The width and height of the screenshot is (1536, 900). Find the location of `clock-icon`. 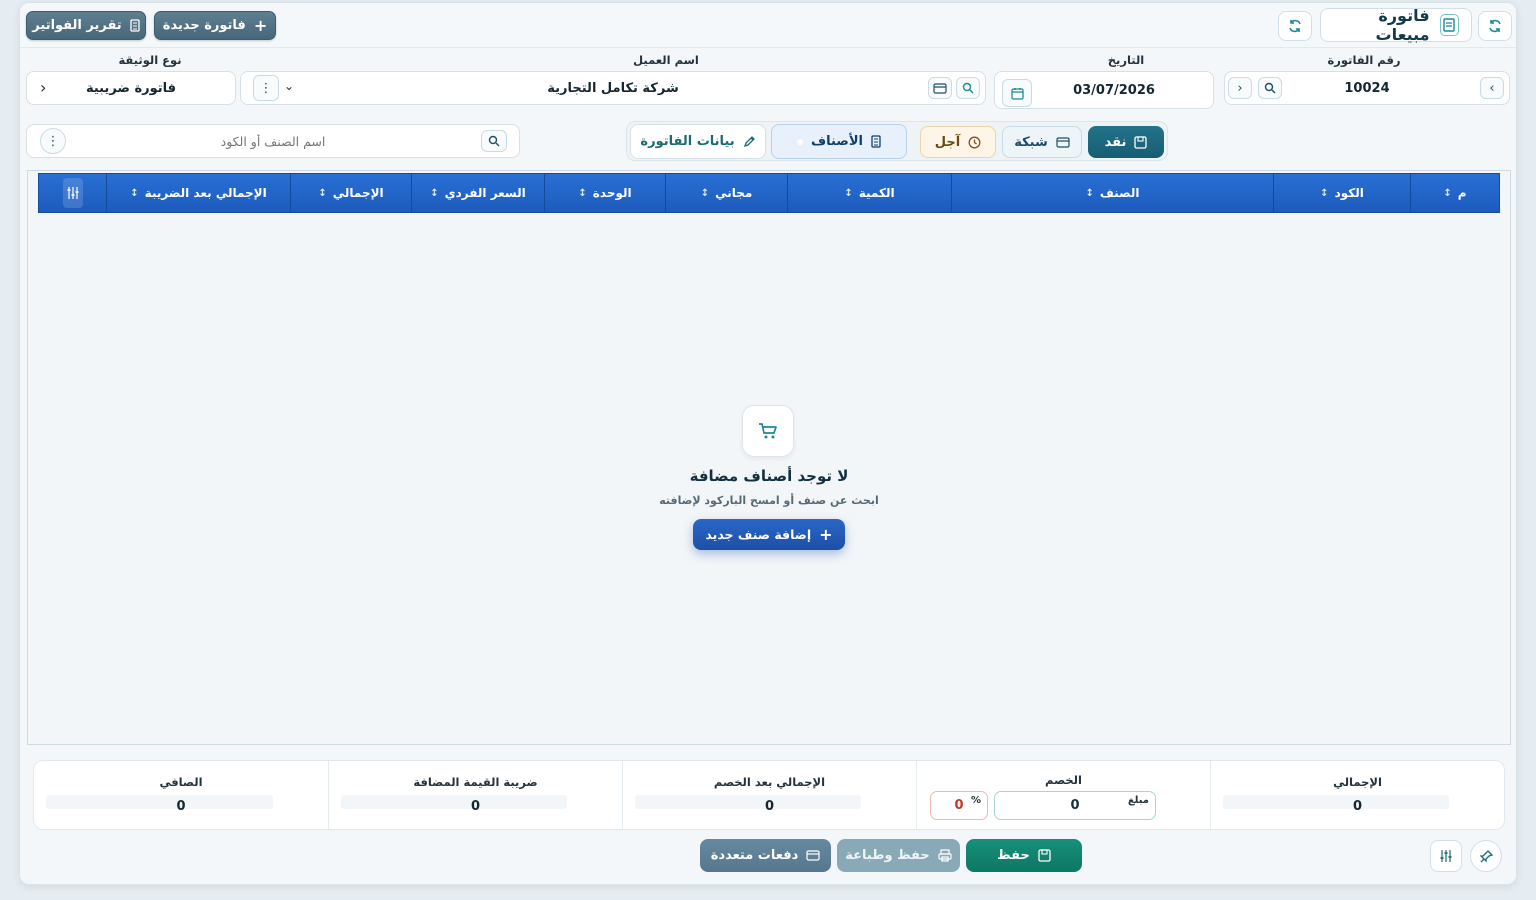

clock-icon is located at coordinates (974, 142).